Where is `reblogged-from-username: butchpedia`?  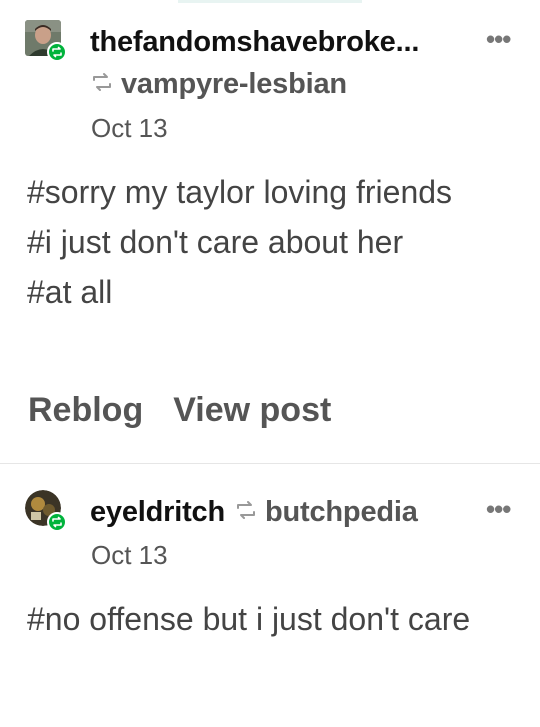
reblogged-from-username: butchpedia is located at coordinates (341, 512).